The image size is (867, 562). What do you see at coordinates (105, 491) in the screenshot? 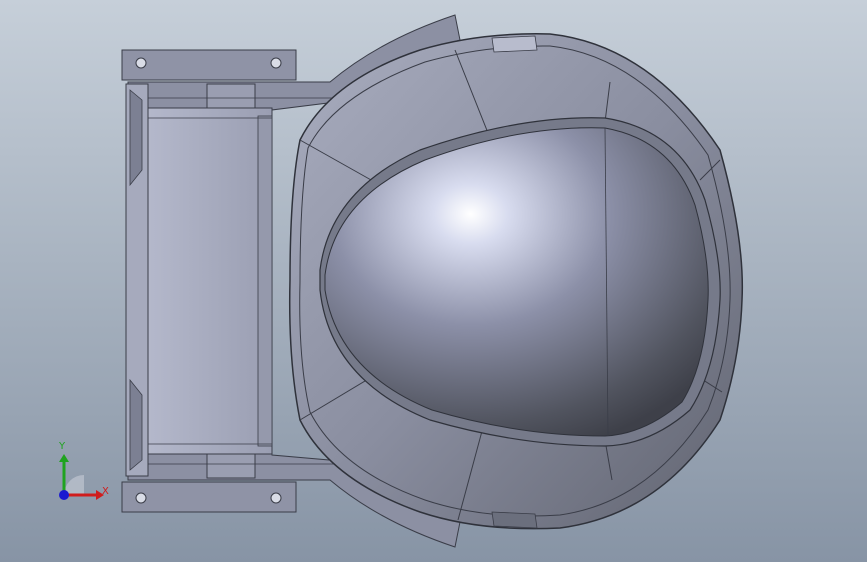
I see `x-axis-label: X` at bounding box center [105, 491].